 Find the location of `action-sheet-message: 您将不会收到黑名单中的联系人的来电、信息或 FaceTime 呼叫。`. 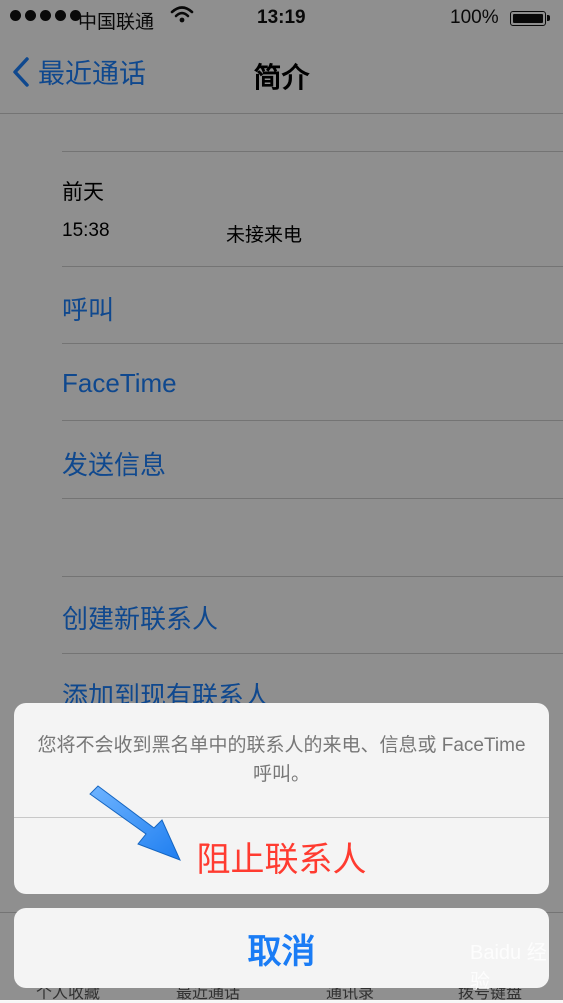

action-sheet-message: 您将不会收到黑名单中的联系人的来电、信息或 FaceTime 呼叫。 is located at coordinates (281, 760).